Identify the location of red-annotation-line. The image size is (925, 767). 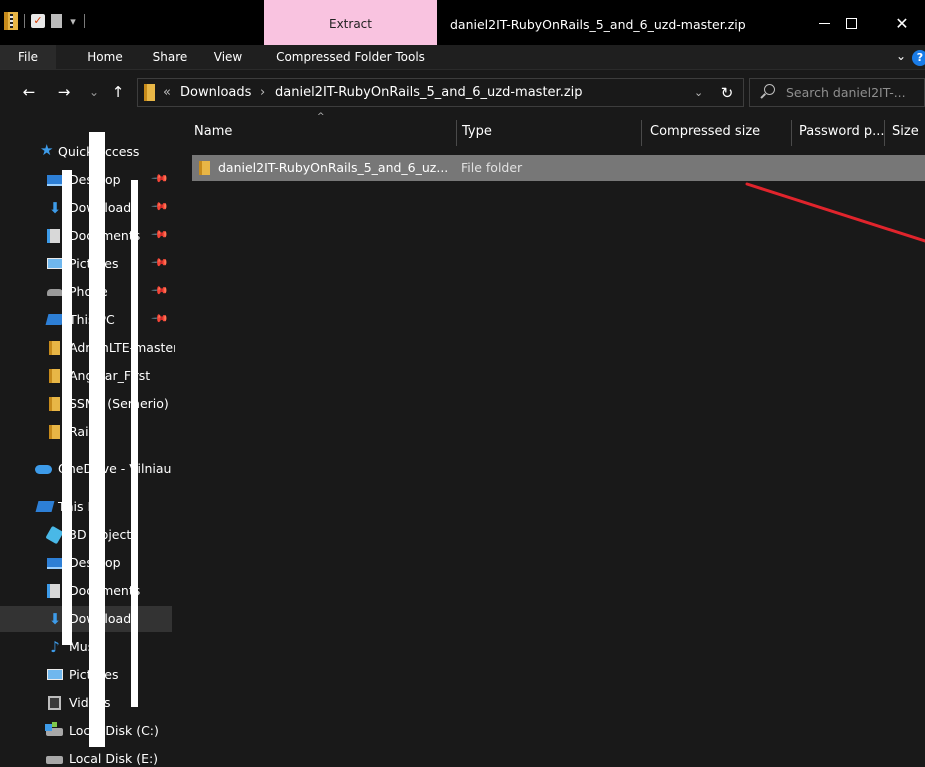
(835, 212).